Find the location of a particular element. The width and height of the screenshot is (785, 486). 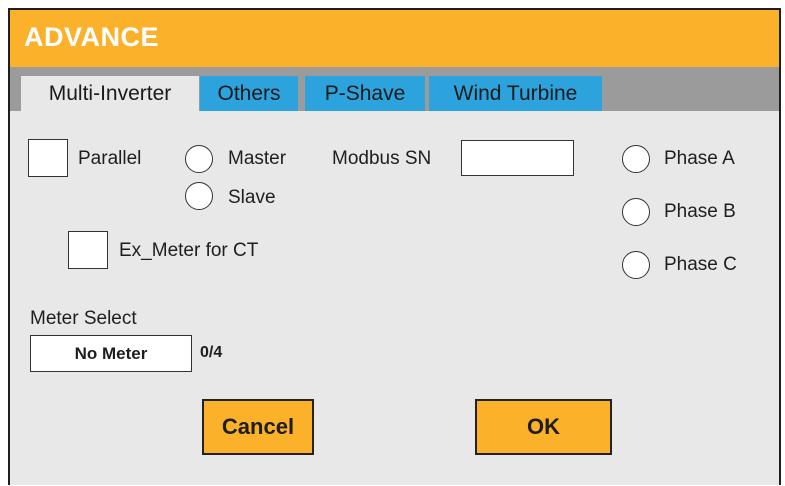

ex-meter-checkbox is located at coordinates (88, 250).